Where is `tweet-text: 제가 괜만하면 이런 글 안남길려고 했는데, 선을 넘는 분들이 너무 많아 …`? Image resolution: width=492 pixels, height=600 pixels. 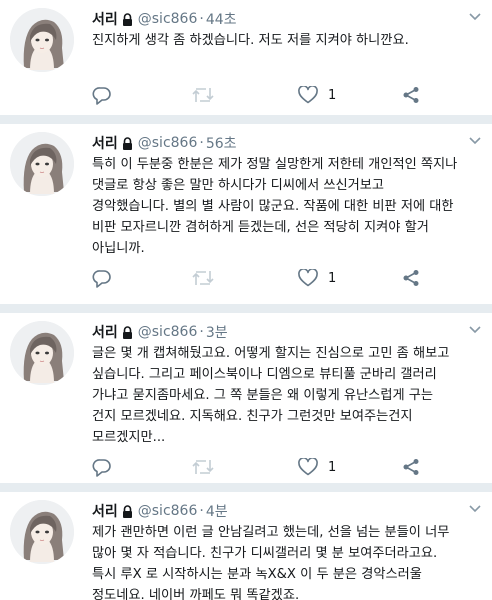 tweet-text: 제가 괜만하면 이런 글 안남길려고 했는데, 선을 넘는 분들이 너무 많아 … is located at coordinates (287, 561).